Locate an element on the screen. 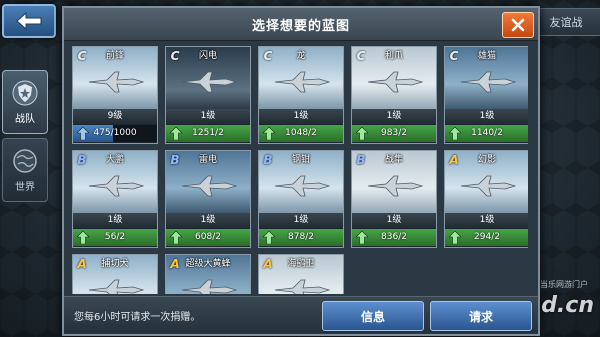 The width and height of the screenshot is (600, 337). blueprint-progress: 608/2 is located at coordinates (208, 237).